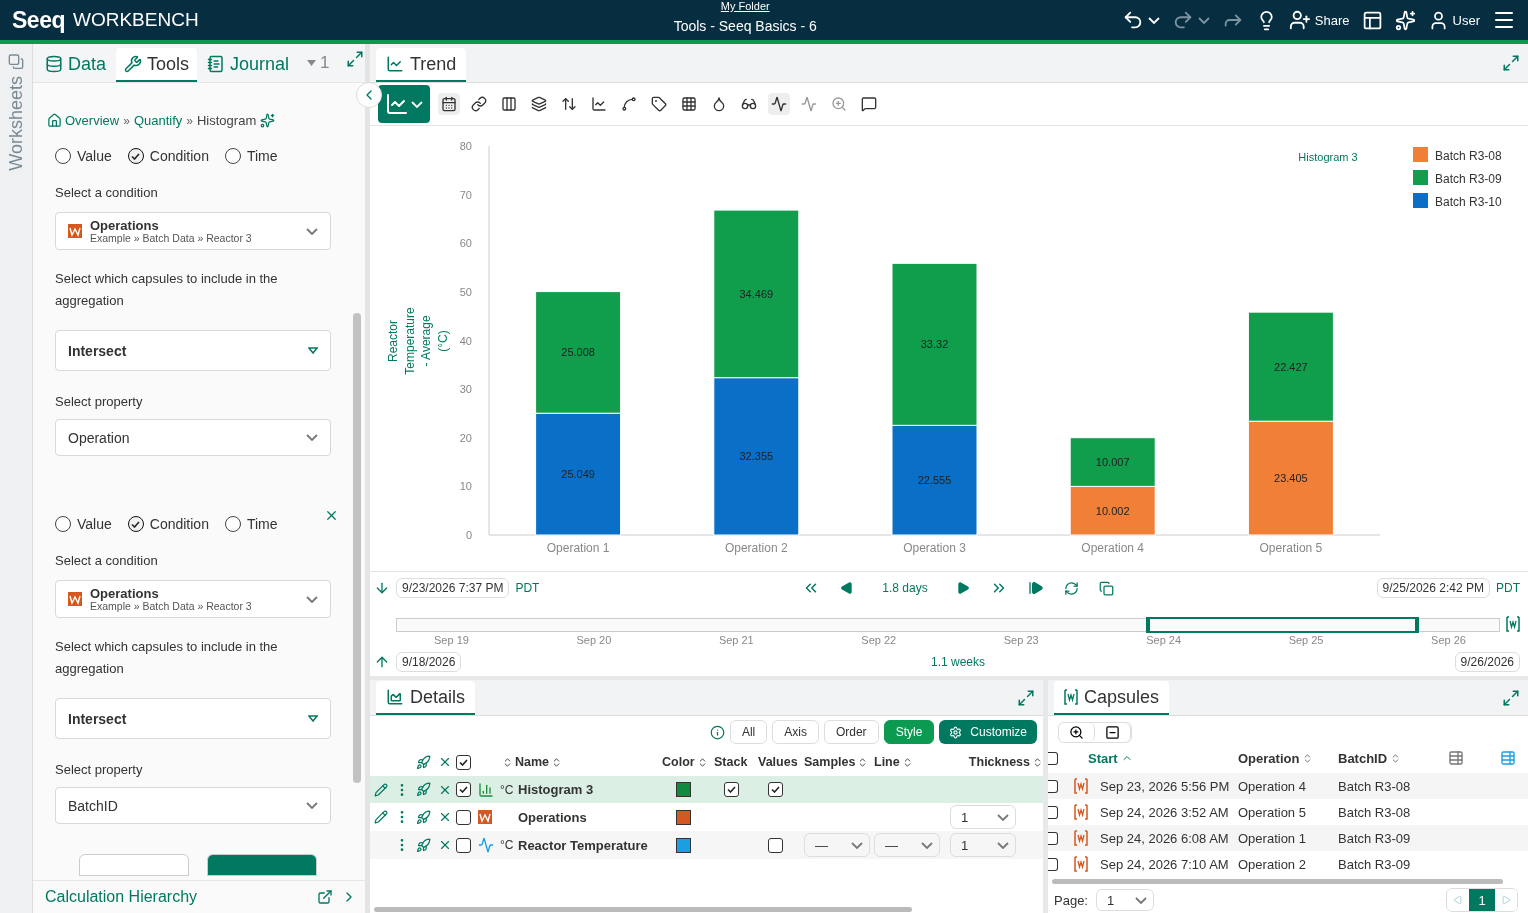 Image resolution: width=1528 pixels, height=913 pixels. I want to click on folder-link: My Folder, so click(745, 6).